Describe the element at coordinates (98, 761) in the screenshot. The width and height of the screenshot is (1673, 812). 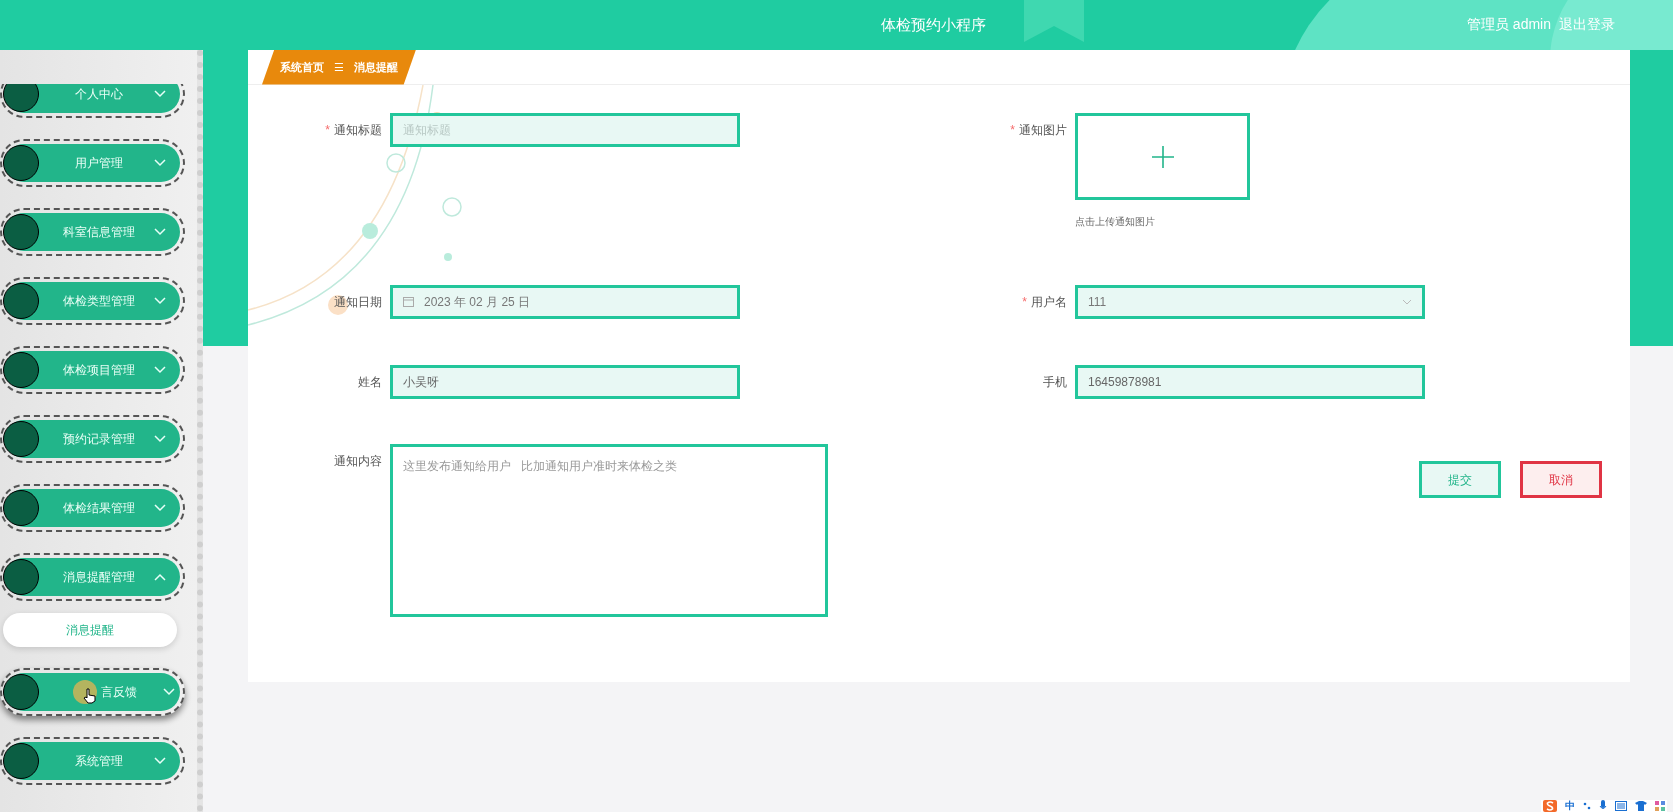
I see `menu-label: 系统管理` at that location.